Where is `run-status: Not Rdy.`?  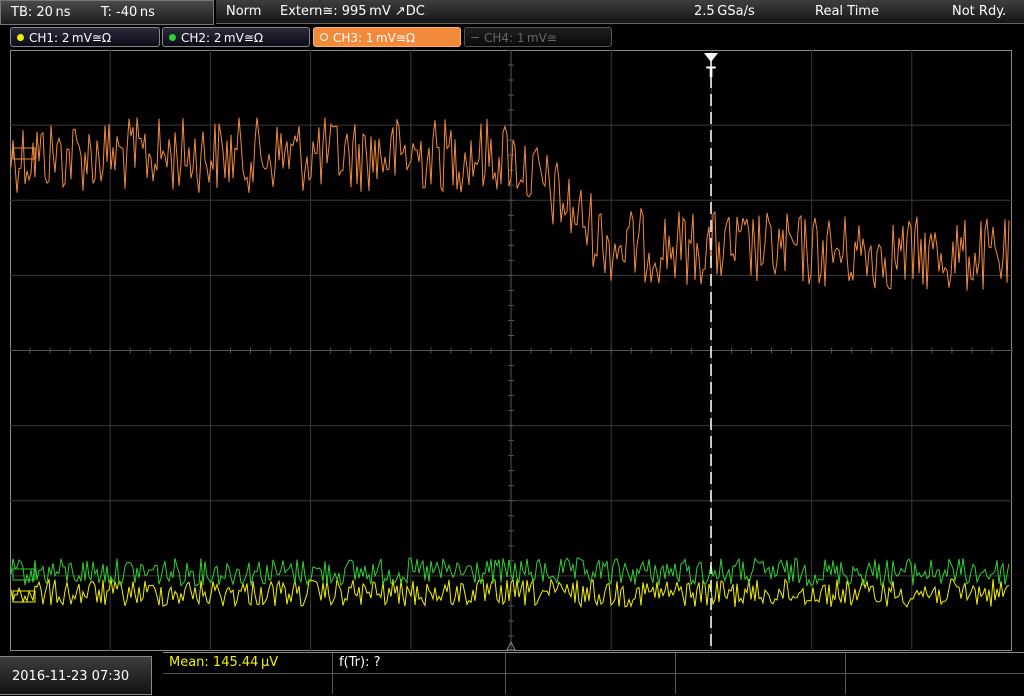 run-status: Not Rdy. is located at coordinates (979, 11).